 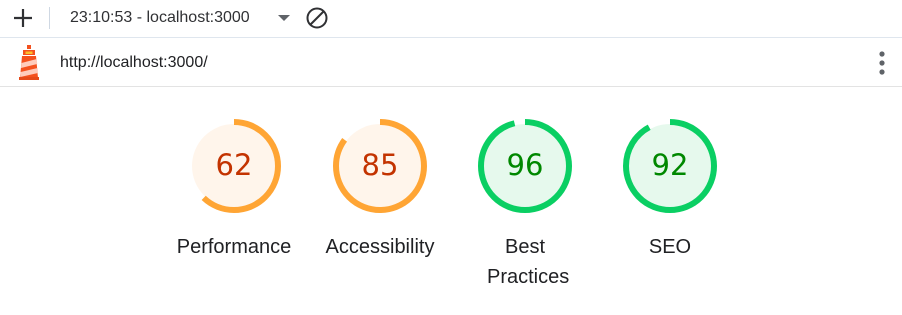 I want to click on devtools-toolbar: 23:10:53 - localhost:3000, so click(x=451, y=19).